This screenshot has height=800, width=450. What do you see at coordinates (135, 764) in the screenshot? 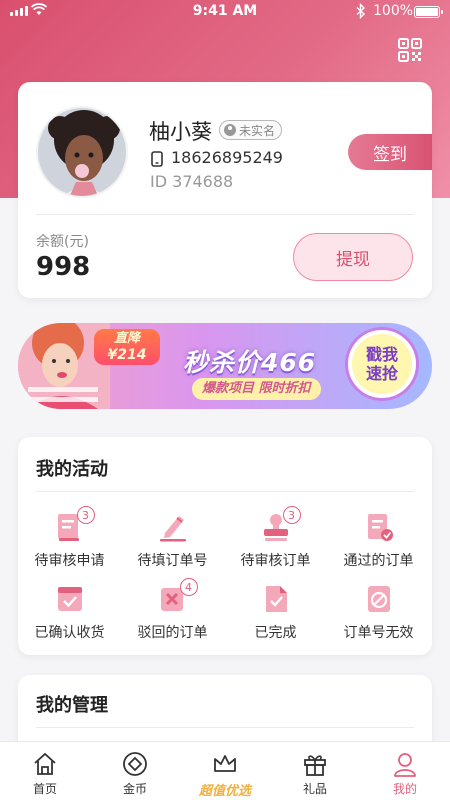
I see `coin-icon` at bounding box center [135, 764].